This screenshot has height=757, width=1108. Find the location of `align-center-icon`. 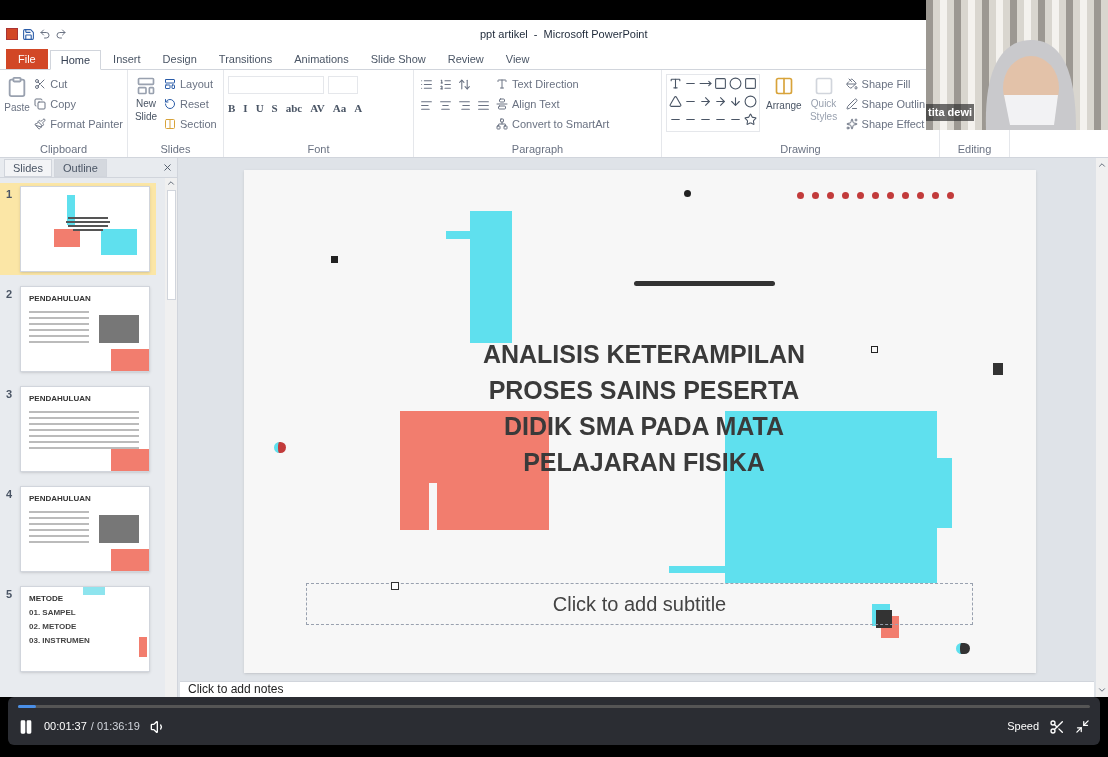

align-center-icon is located at coordinates (445, 105).